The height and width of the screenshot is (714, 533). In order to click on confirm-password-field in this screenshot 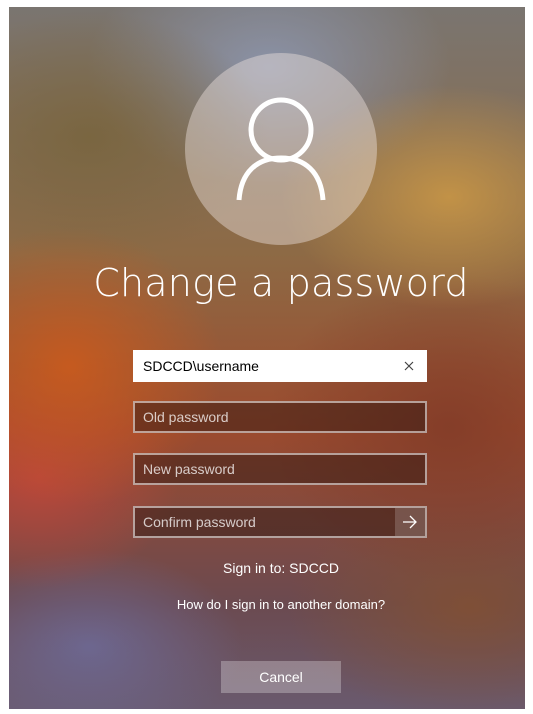, I will do `click(280, 522)`.